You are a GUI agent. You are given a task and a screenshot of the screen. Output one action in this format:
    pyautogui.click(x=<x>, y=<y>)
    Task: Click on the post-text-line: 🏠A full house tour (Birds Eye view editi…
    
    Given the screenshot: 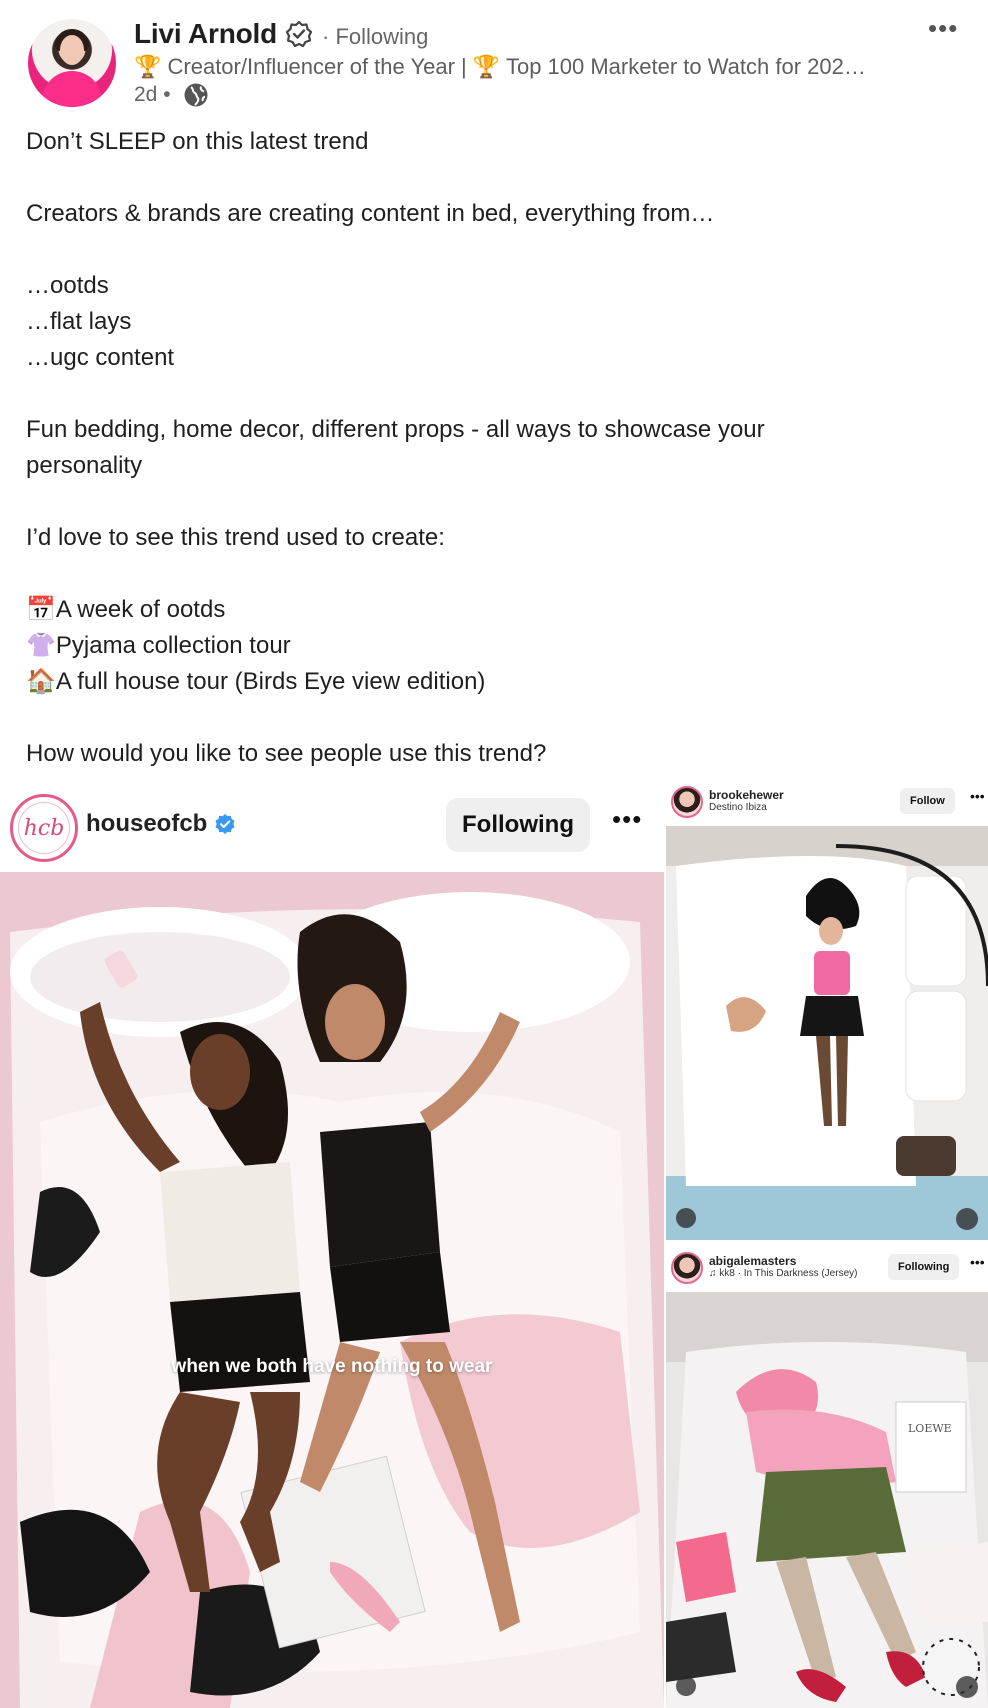 What is the action you would take?
    pyautogui.click(x=256, y=681)
    